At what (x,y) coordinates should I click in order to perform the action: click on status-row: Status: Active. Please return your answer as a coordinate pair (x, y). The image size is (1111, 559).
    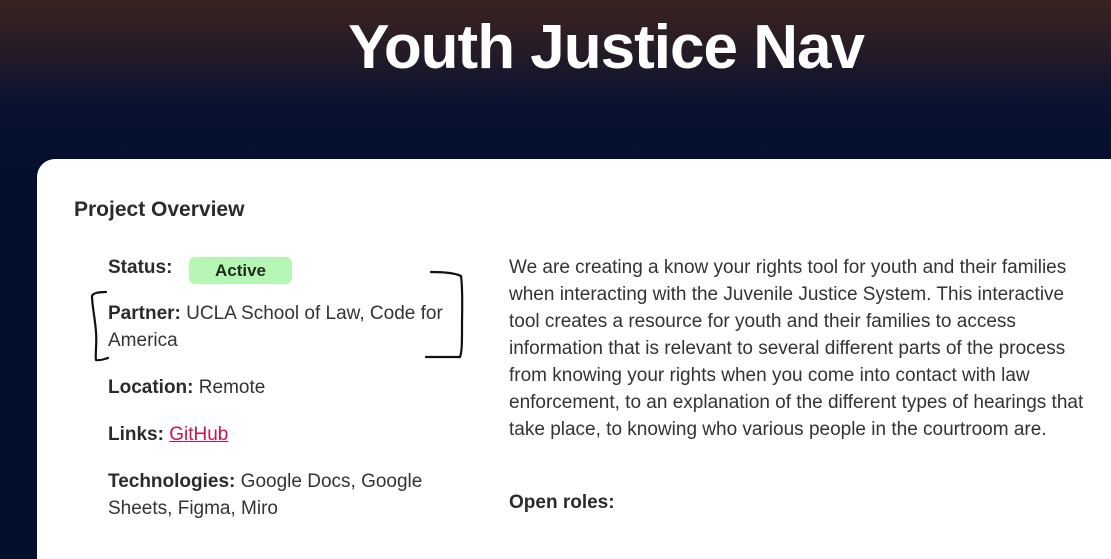
    Looking at the image, I should click on (285, 269).